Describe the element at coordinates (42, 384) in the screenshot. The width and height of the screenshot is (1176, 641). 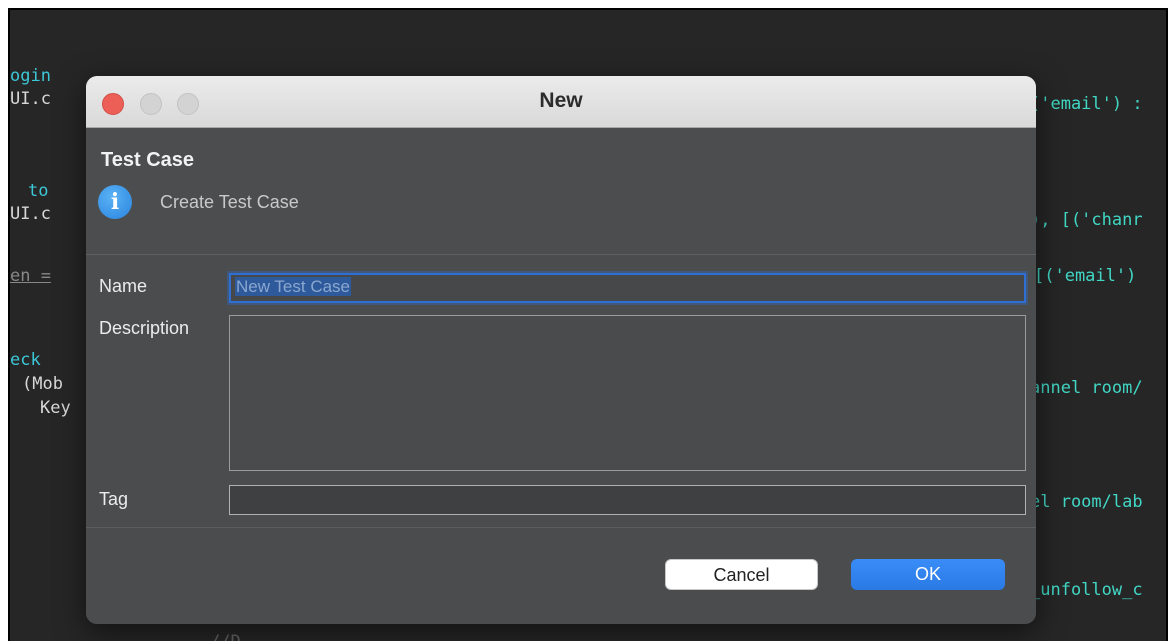
I see `code-line: (Mob` at that location.